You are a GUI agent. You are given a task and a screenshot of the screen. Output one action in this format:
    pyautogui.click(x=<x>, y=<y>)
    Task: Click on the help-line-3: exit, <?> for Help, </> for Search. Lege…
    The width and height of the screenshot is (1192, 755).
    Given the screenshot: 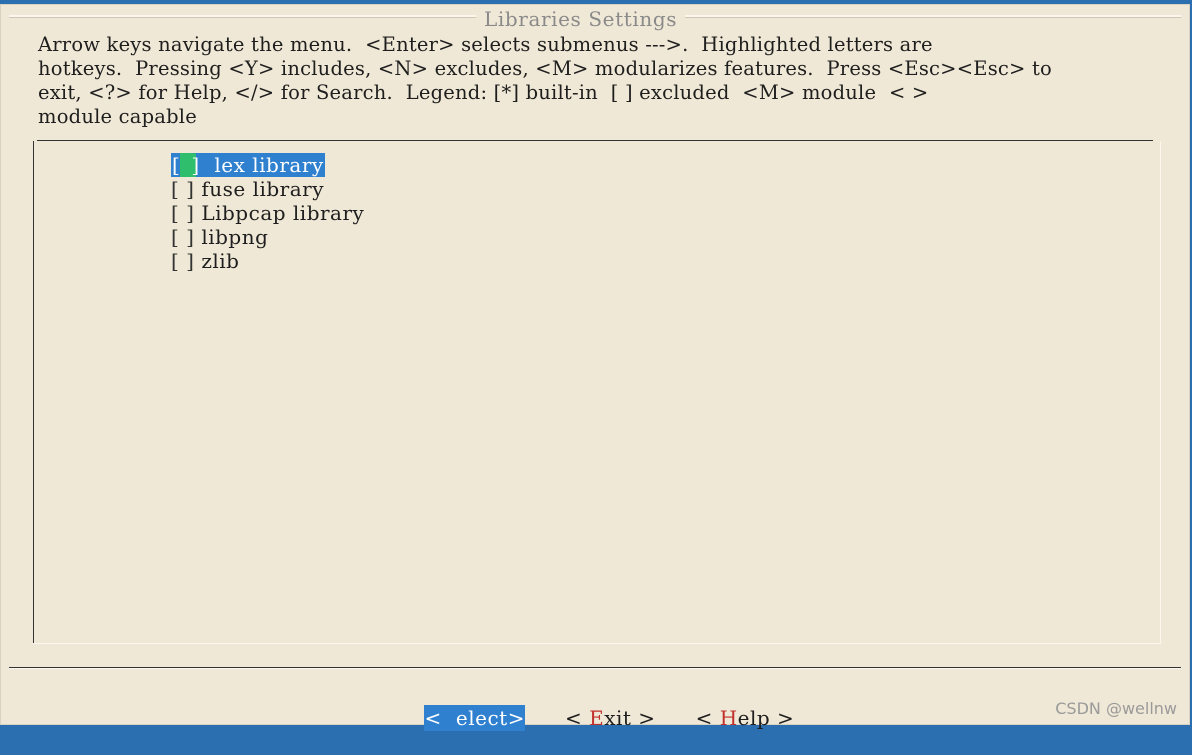 What is the action you would take?
    pyautogui.click(x=483, y=92)
    